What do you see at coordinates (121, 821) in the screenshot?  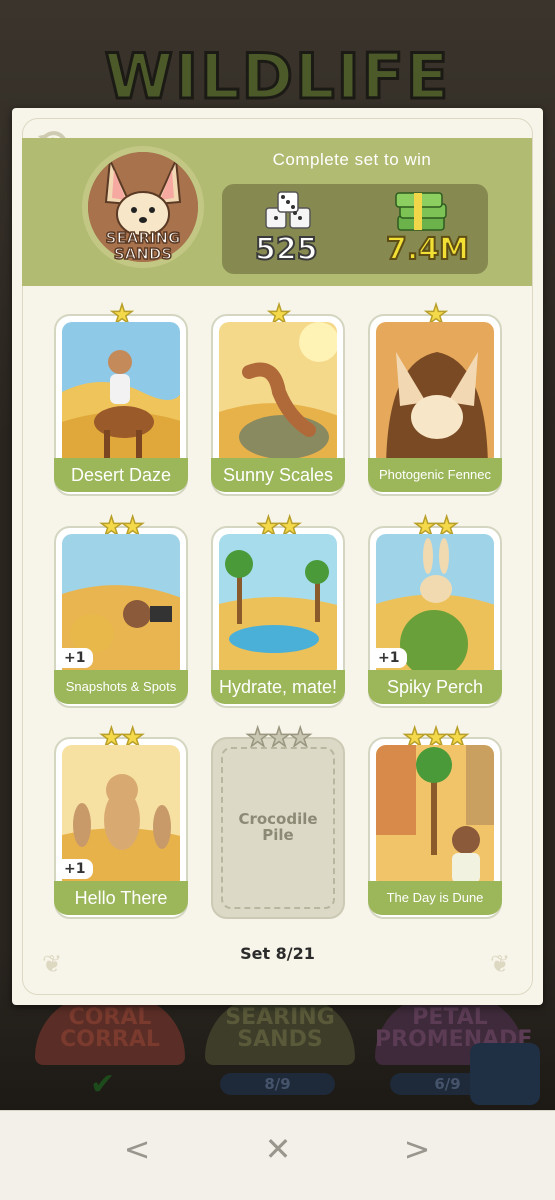 I see `card-hello-there: ★★ +1 Hello There` at bounding box center [121, 821].